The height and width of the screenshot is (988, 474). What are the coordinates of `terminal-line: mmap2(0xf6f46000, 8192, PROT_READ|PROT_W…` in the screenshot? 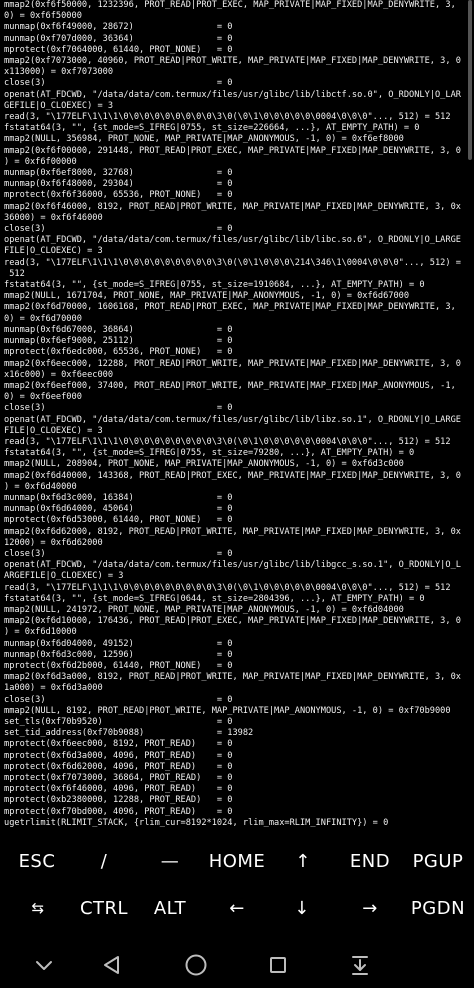 It's located at (232, 206).